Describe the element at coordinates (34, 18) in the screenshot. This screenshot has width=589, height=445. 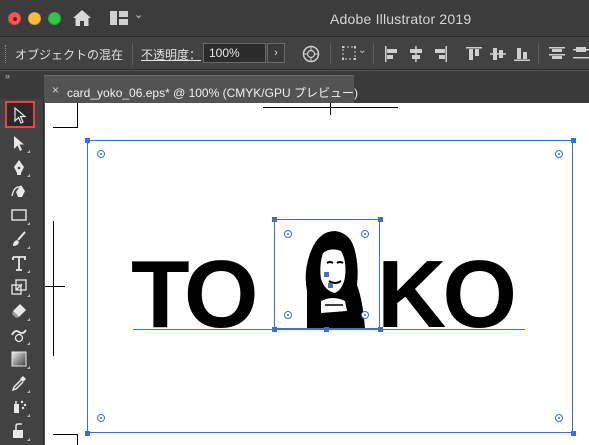
I see `minimize-window-button` at that location.